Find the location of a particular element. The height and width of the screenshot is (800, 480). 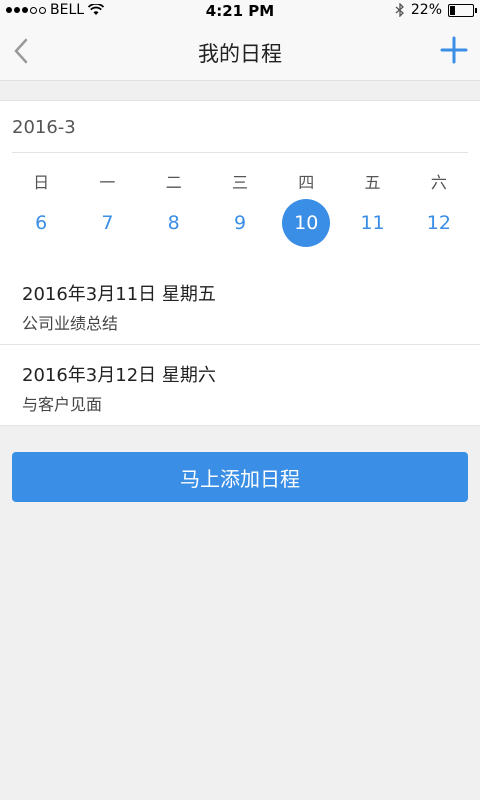

calendar-divider is located at coordinates (240, 152).